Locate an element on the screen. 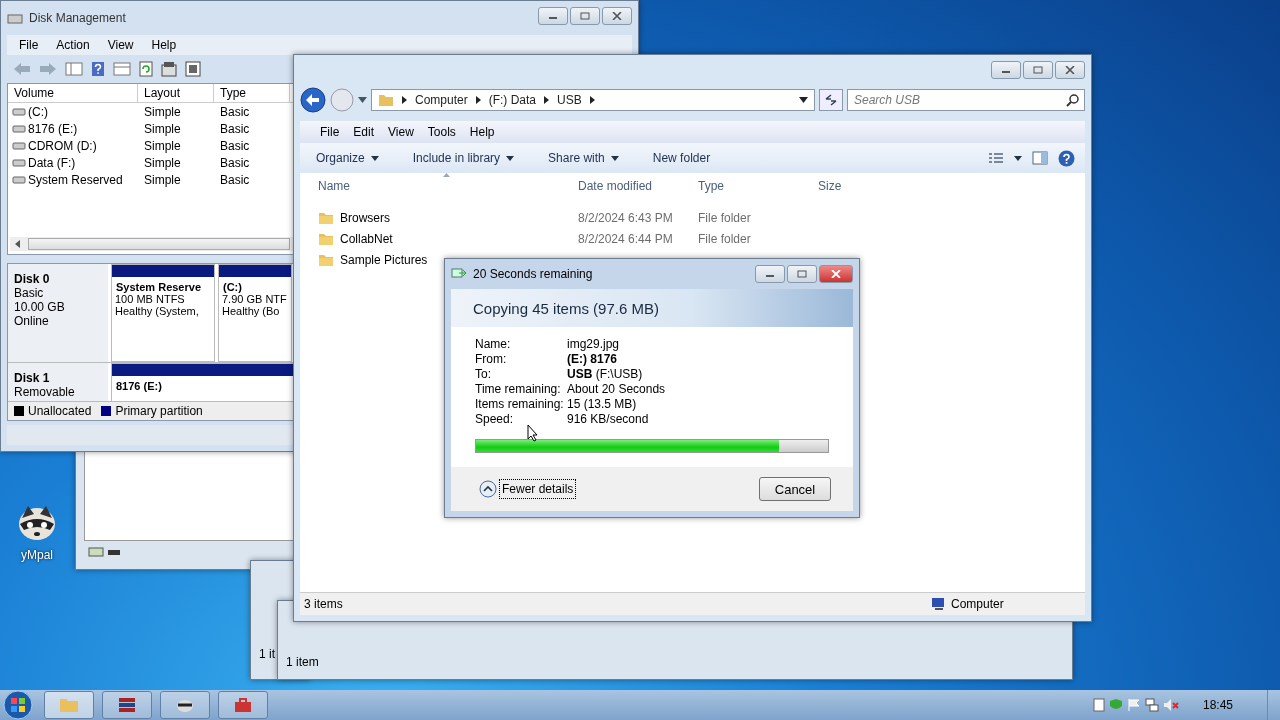 This screenshot has height=720, width=1280. partition-block: 8176 (E:) is located at coordinates (202, 382).